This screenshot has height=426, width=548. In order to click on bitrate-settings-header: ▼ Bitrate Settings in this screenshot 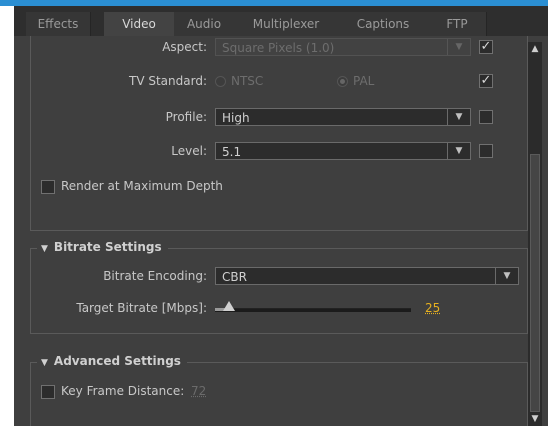, I will do `click(102, 247)`.